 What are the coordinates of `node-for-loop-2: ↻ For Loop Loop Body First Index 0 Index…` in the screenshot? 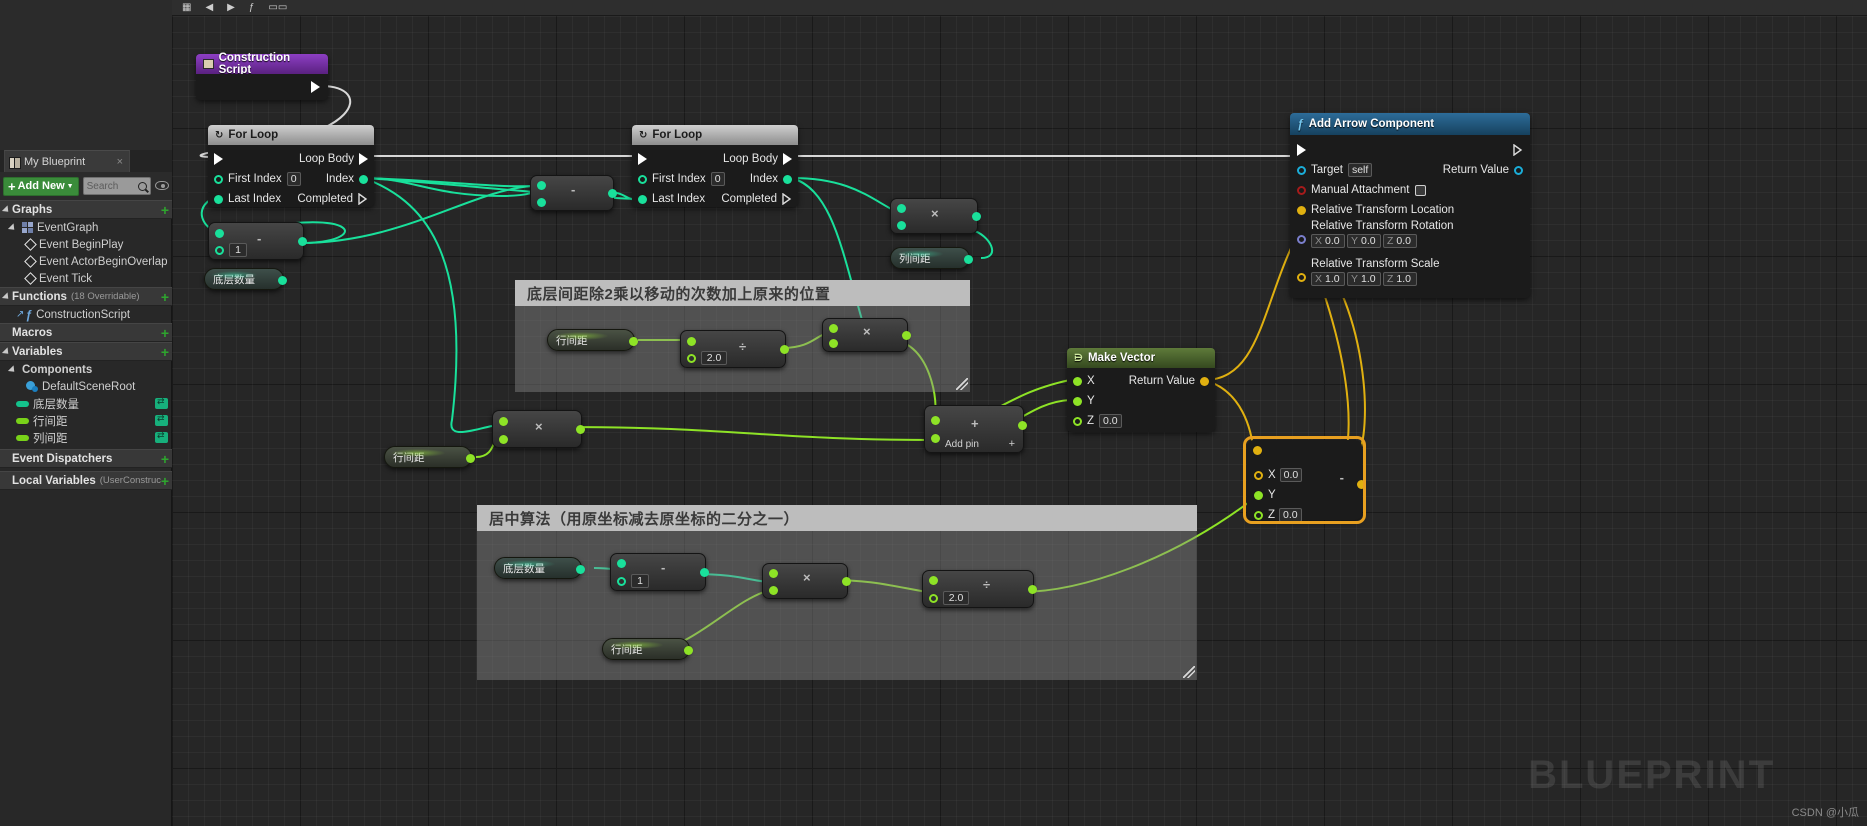 It's located at (715, 166).